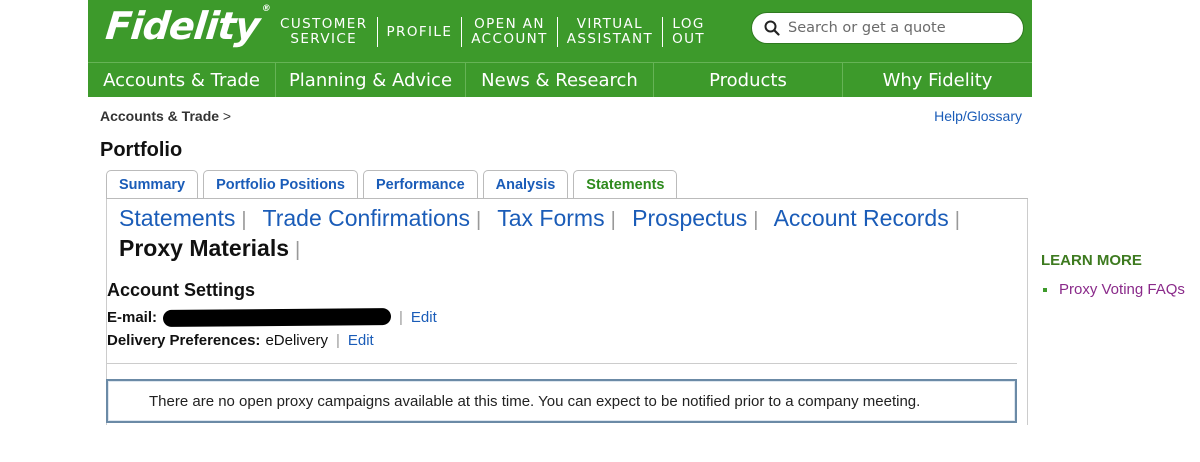  What do you see at coordinates (187, 26) in the screenshot?
I see `fidelity-logo: Fidelity®` at bounding box center [187, 26].